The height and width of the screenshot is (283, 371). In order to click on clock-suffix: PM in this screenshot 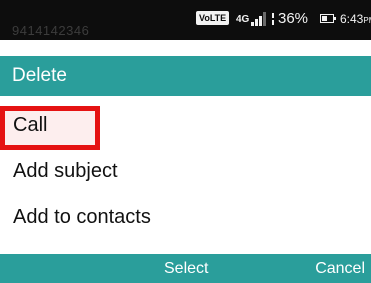, I will do `click(367, 20)`.